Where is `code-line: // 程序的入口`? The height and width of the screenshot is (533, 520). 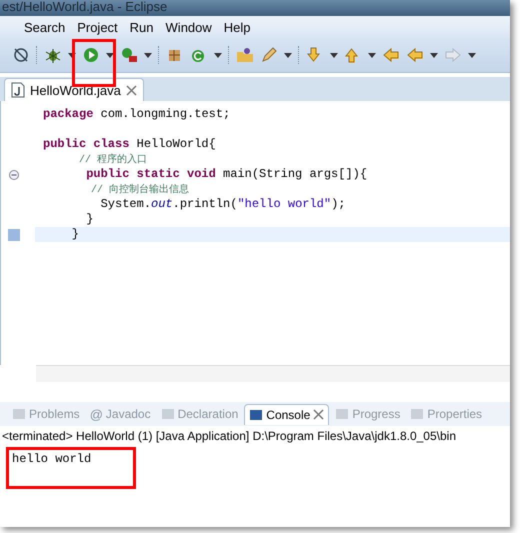
code-line: // 程序的入口 is located at coordinates (113, 159).